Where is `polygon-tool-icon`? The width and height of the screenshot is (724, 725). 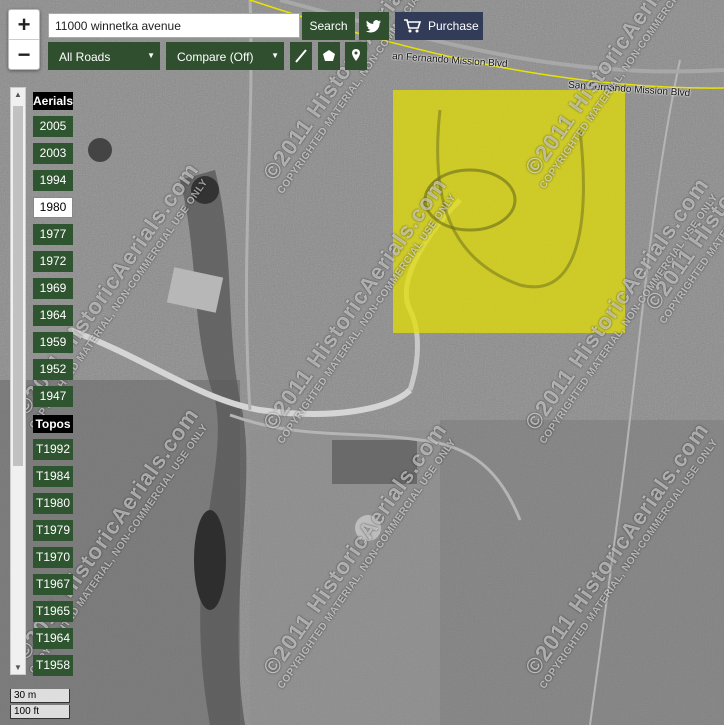
polygon-tool-icon is located at coordinates (329, 55).